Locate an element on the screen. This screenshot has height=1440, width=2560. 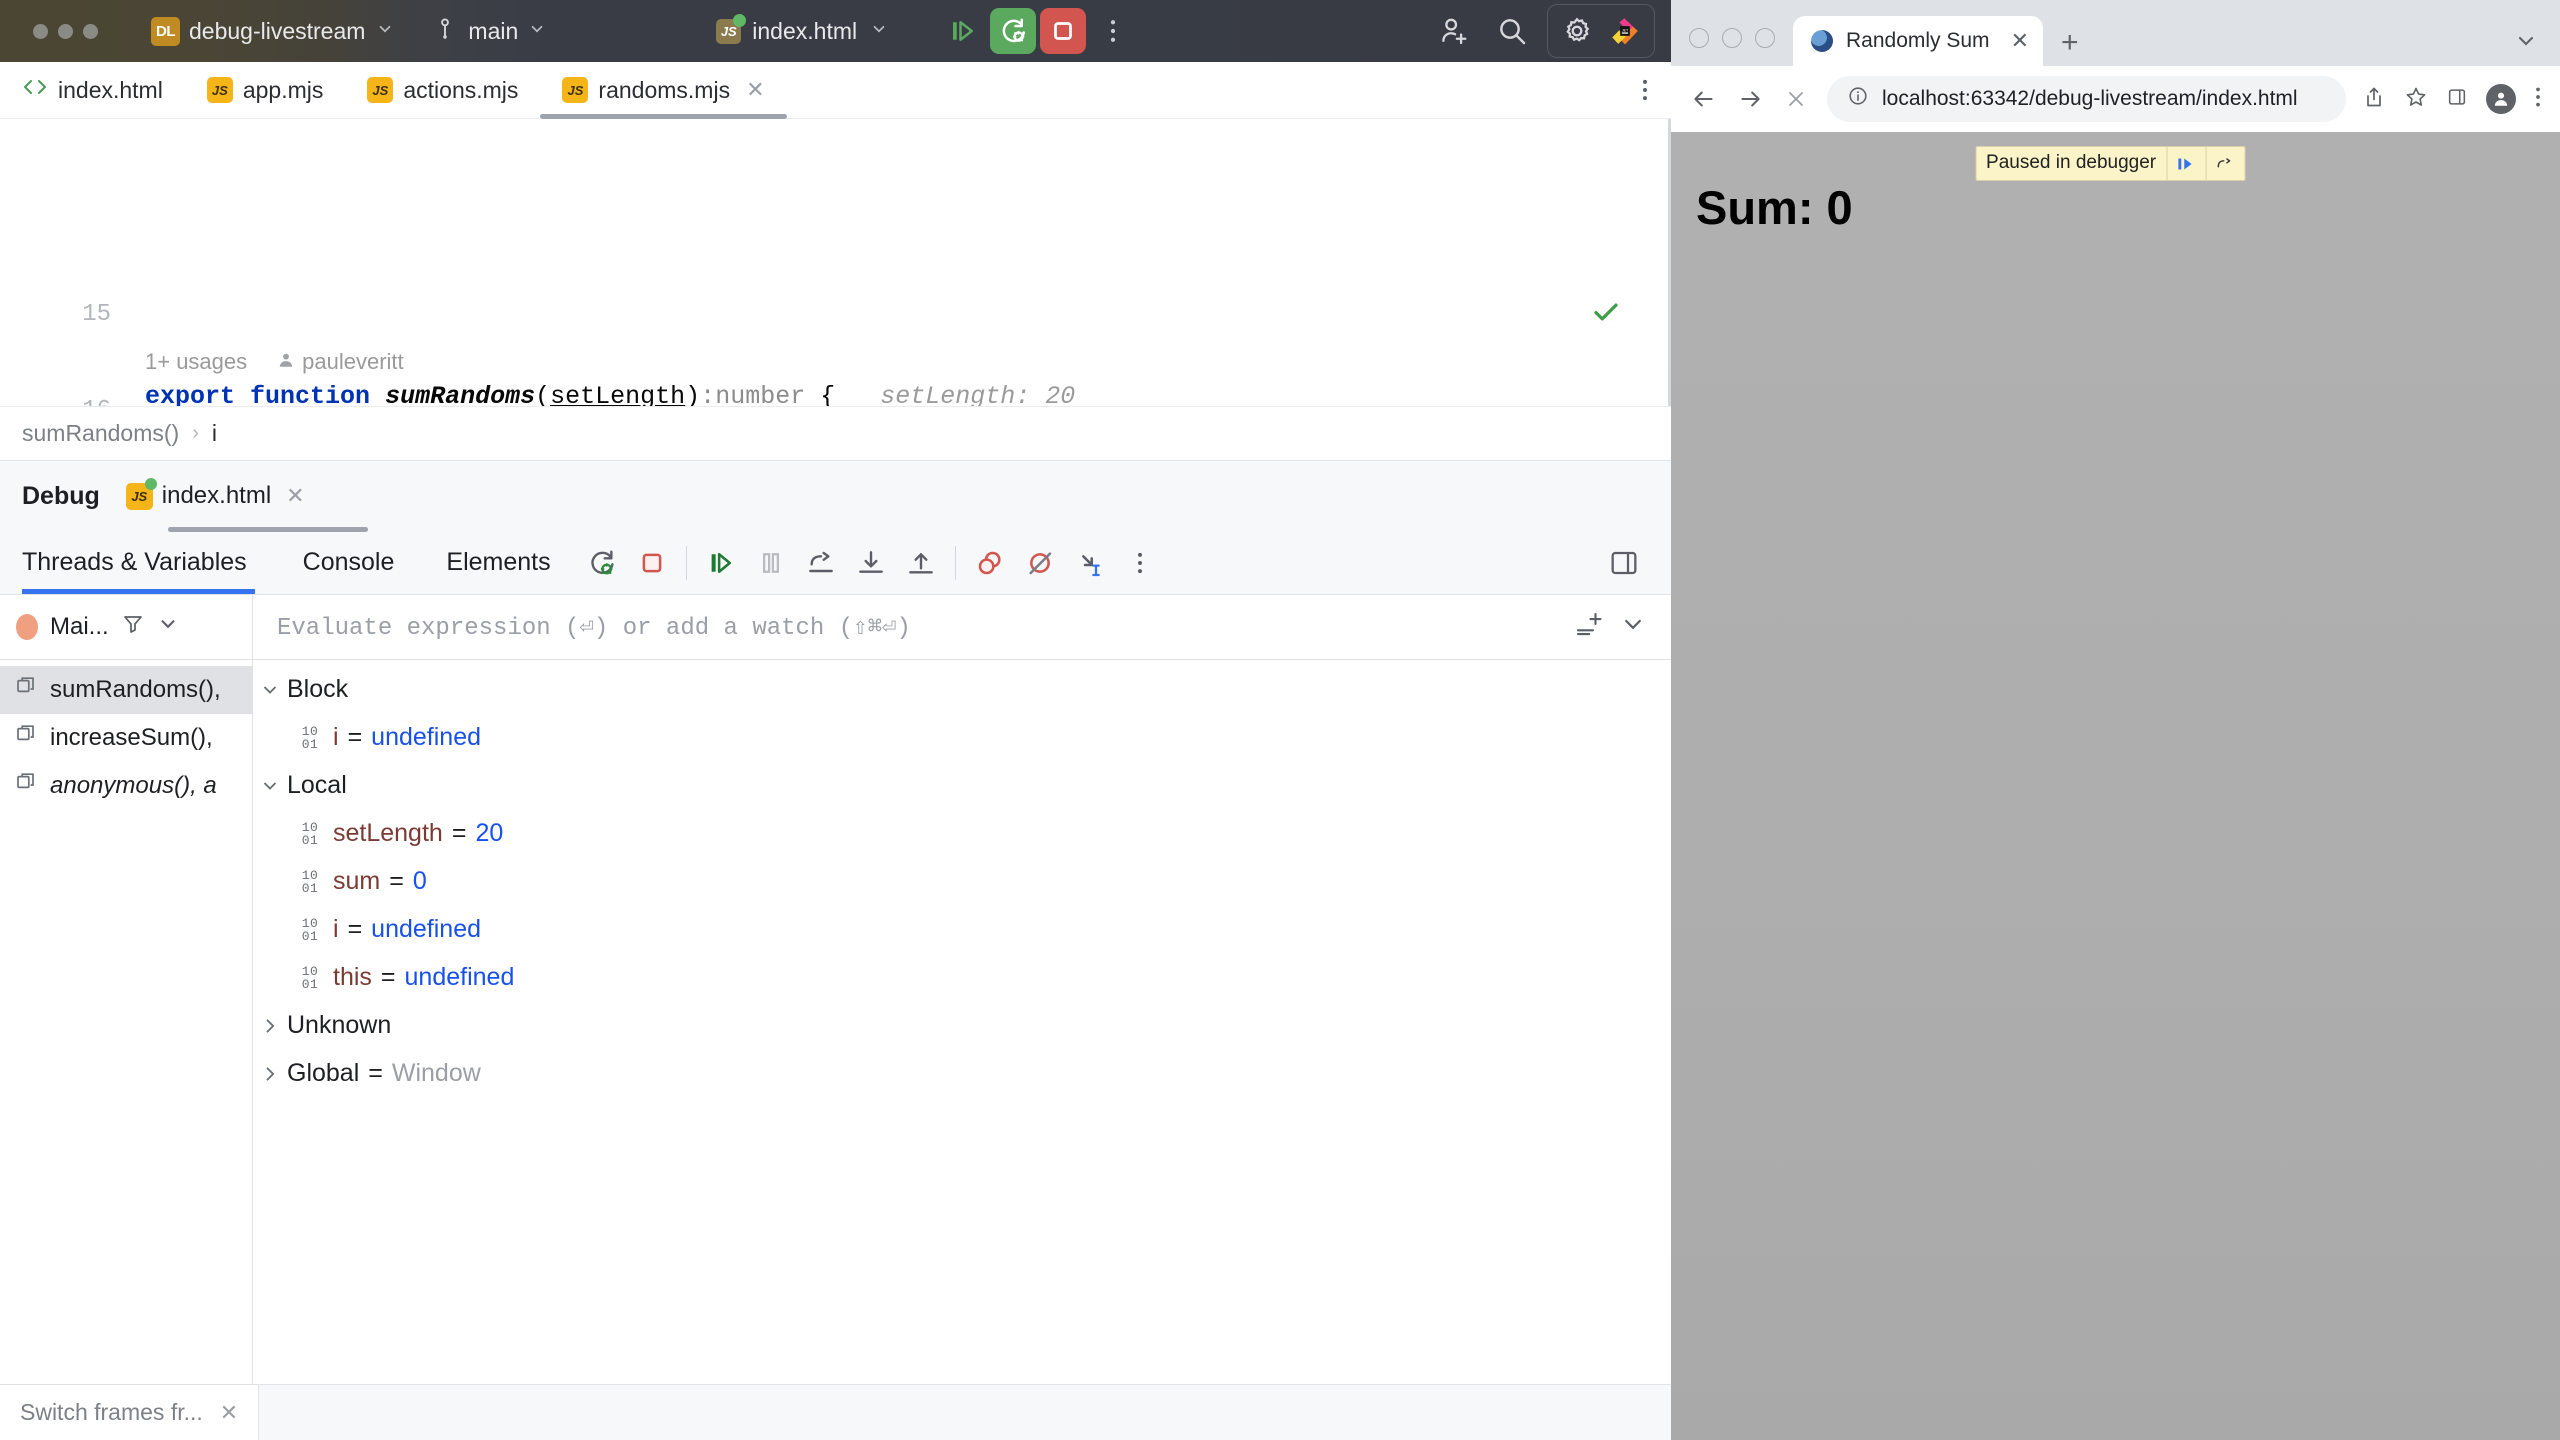
browser-maximize-button is located at coordinates (1765, 38).